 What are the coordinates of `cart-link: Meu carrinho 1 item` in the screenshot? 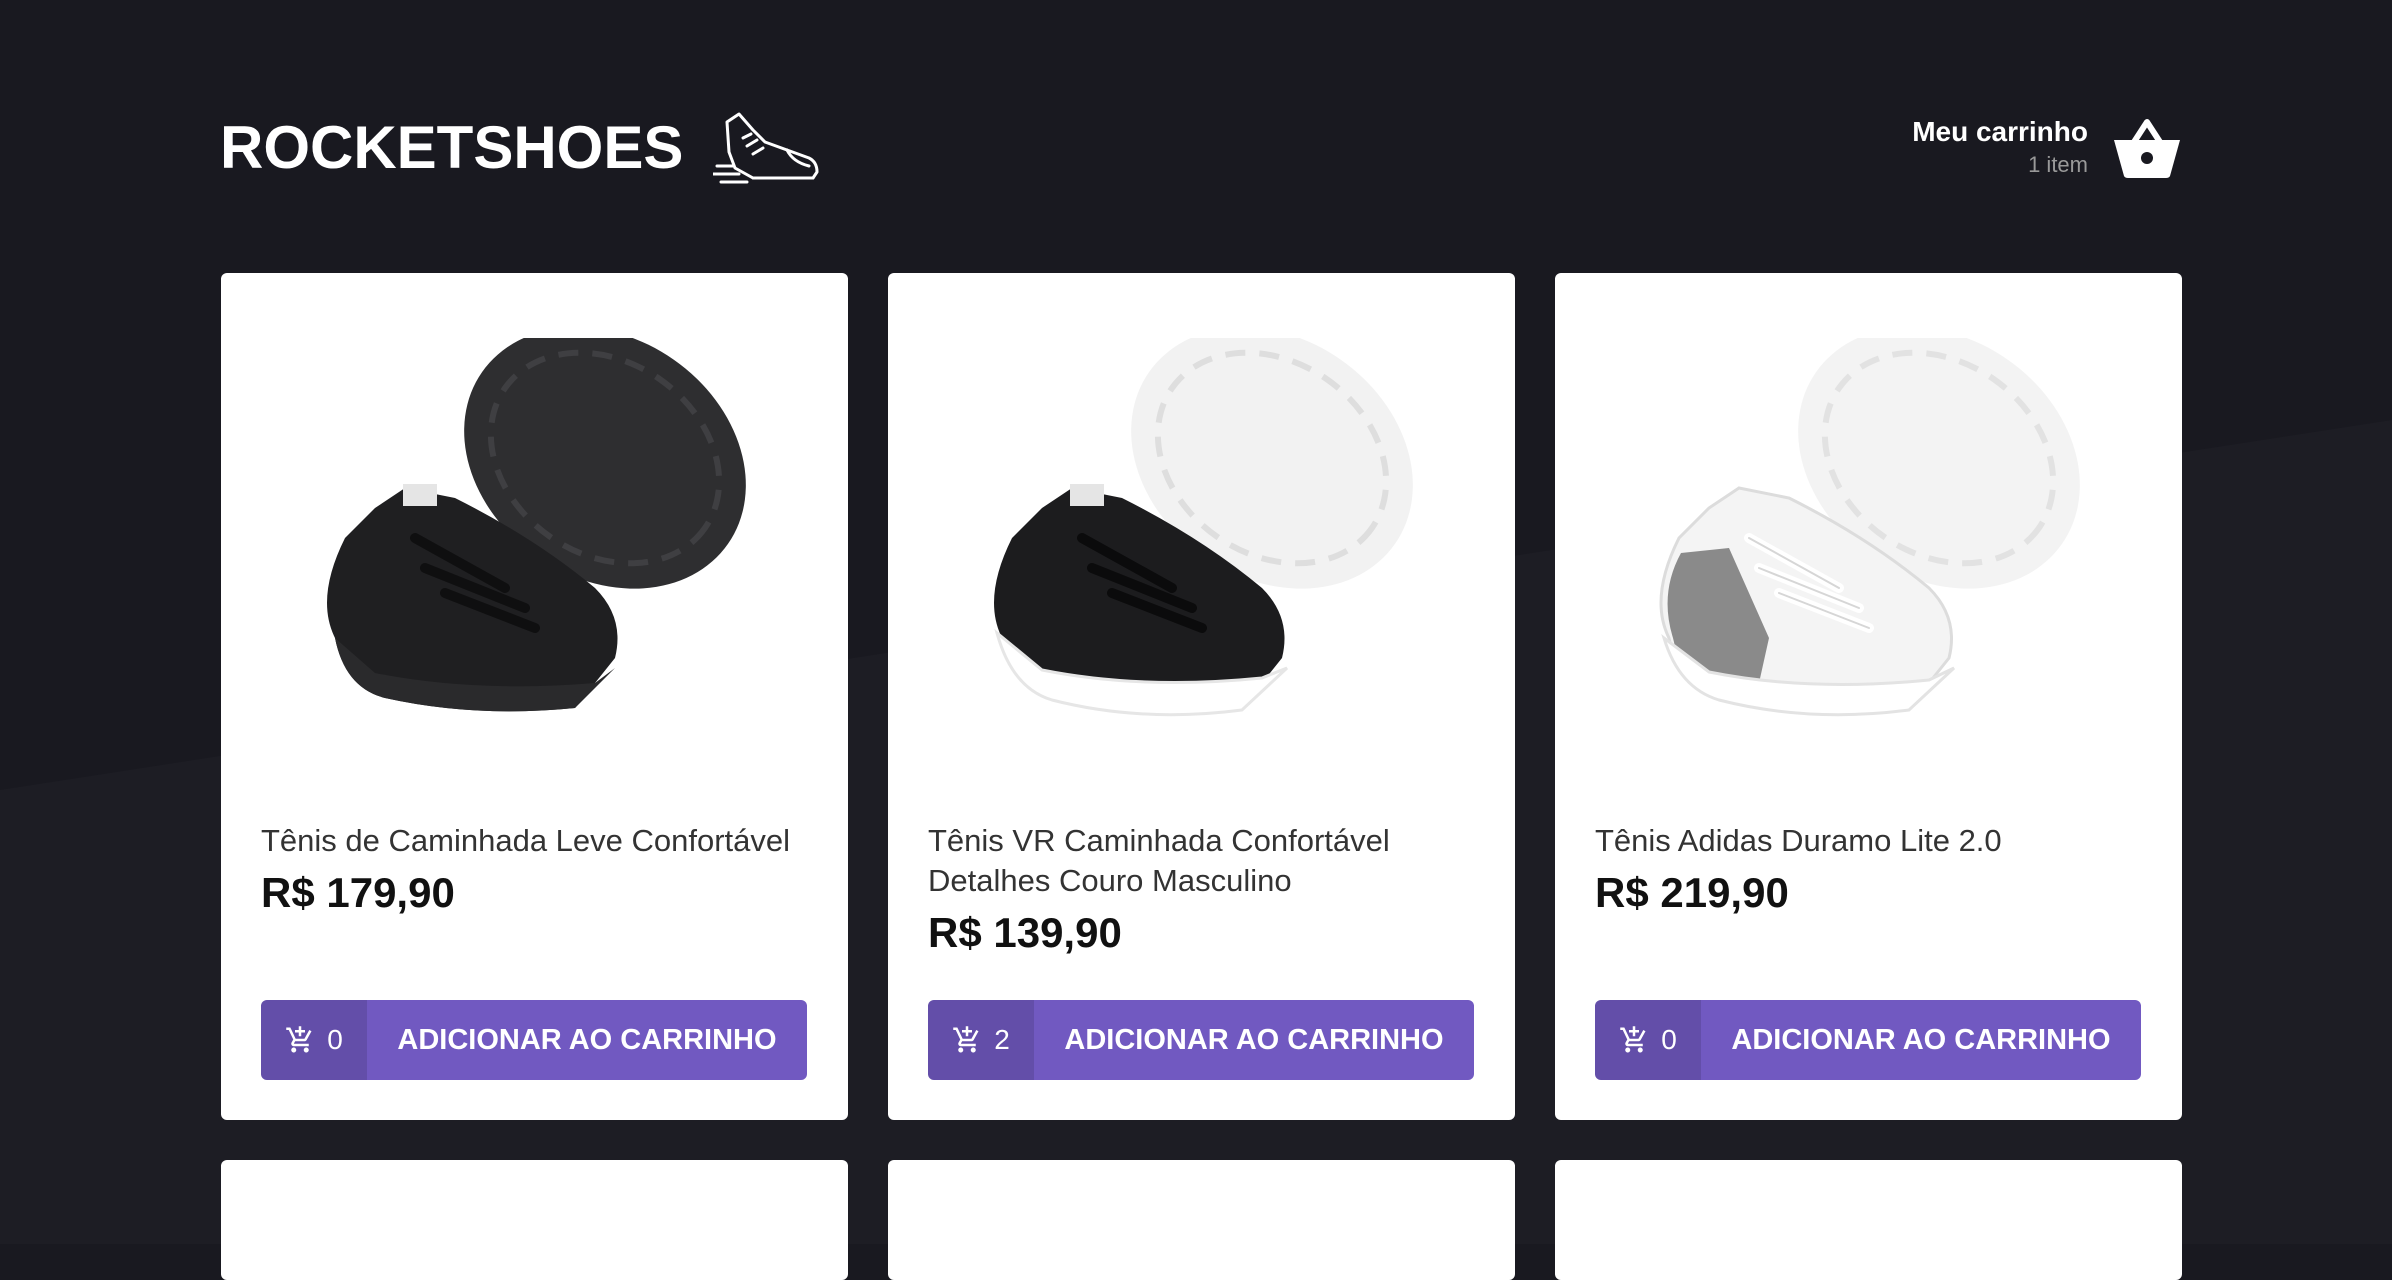 It's located at (2047, 148).